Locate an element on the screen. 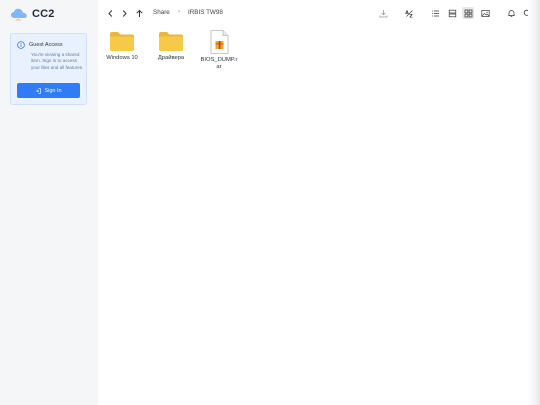  bell-icon is located at coordinates (511, 13).